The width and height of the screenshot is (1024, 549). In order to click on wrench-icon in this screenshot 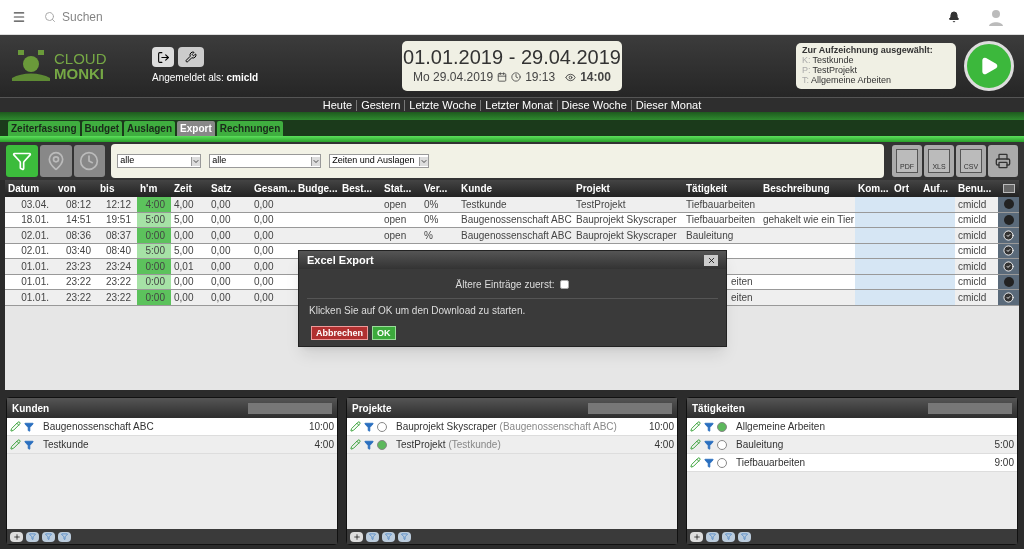, I will do `click(191, 57)`.